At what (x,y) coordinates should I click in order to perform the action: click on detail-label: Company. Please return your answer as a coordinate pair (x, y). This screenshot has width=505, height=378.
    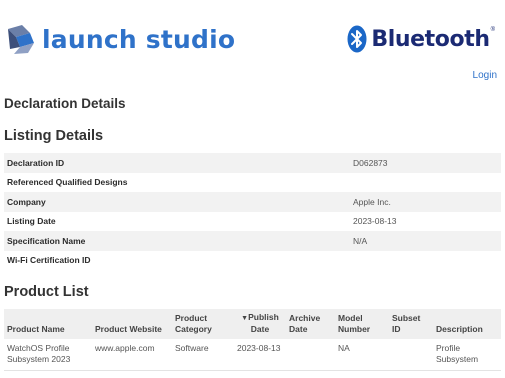
    Looking at the image, I should click on (26, 201).